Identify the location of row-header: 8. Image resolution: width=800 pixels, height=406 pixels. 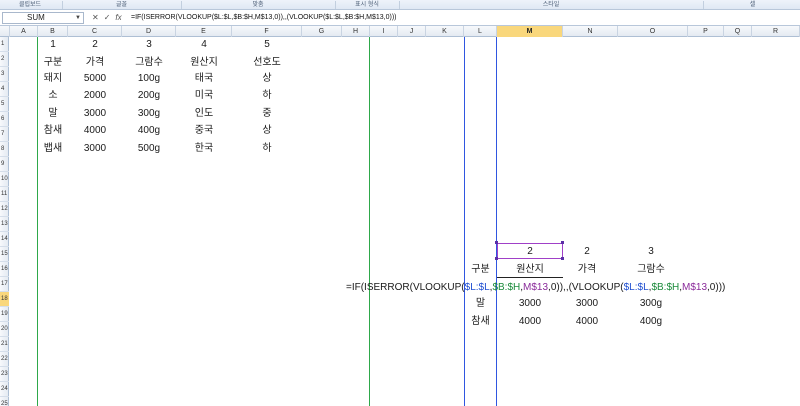
(4, 149).